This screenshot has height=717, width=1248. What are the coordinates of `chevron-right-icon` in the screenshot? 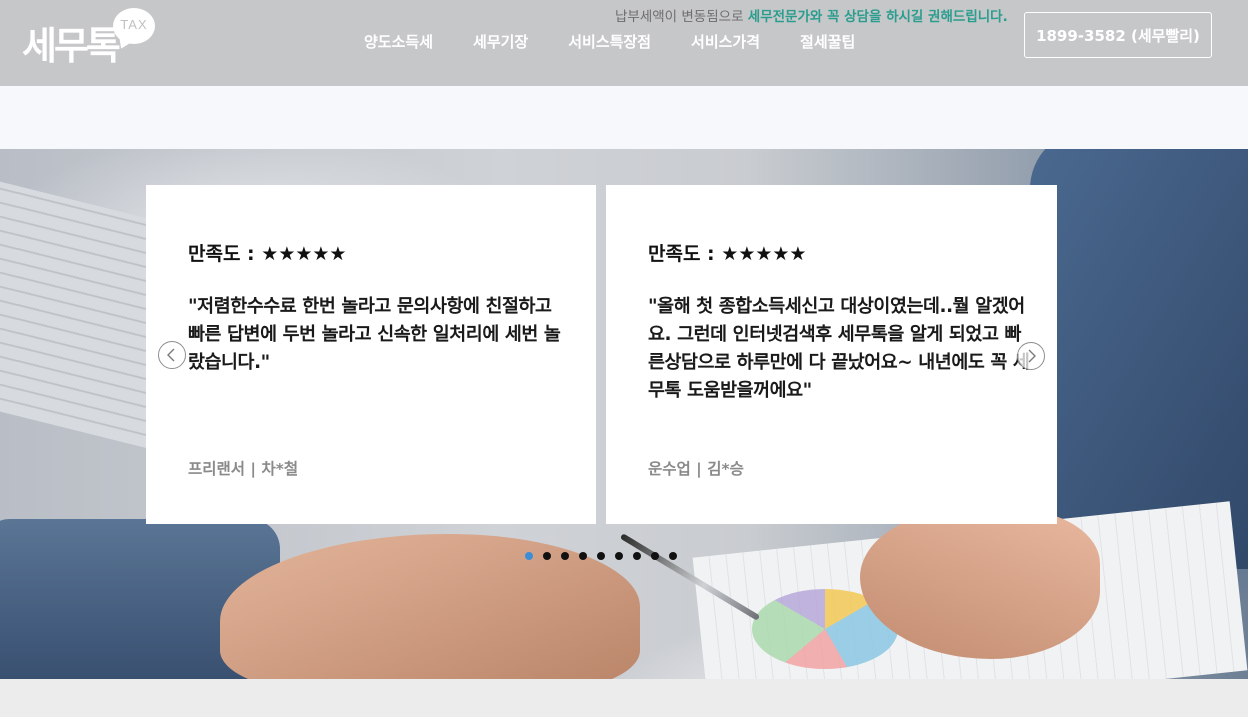 It's located at (1032, 356).